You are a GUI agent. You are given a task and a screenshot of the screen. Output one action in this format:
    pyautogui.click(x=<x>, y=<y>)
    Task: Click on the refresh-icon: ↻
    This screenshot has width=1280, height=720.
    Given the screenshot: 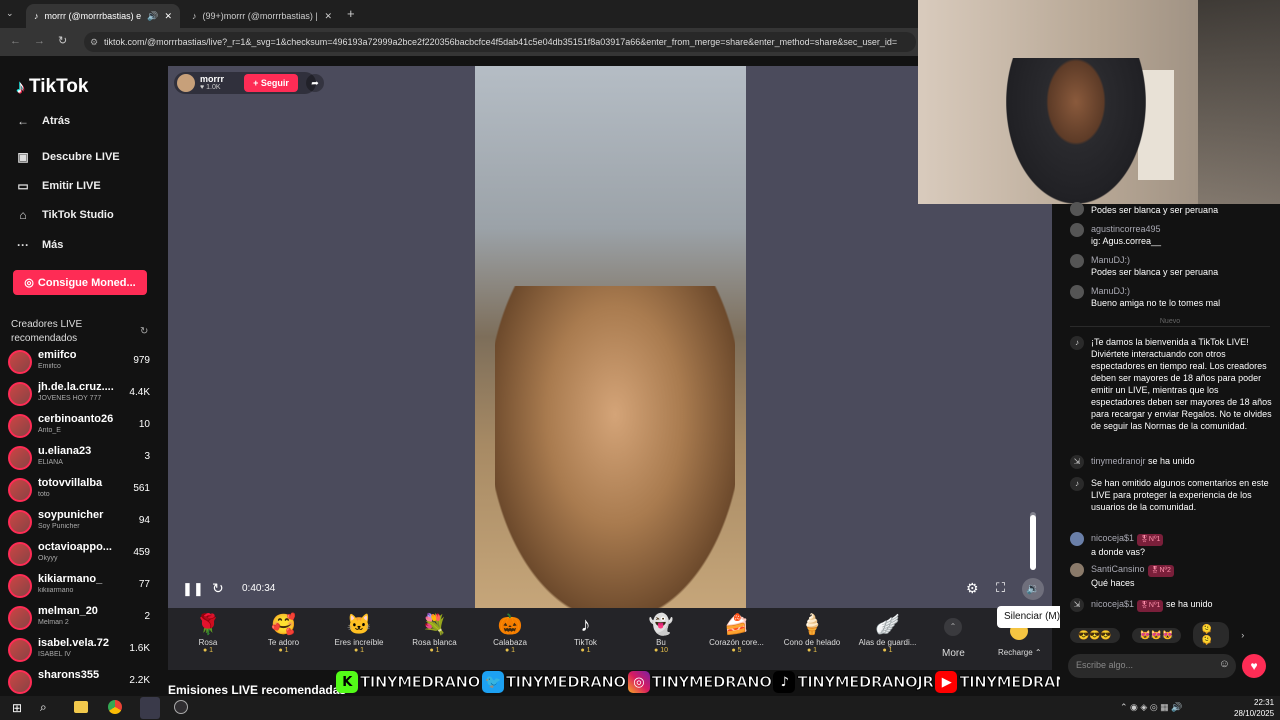 What is the action you would take?
    pyautogui.click(x=144, y=331)
    